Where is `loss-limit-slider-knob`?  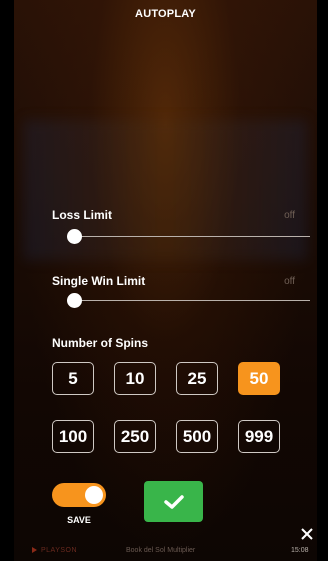 loss-limit-slider-knob is located at coordinates (74, 236).